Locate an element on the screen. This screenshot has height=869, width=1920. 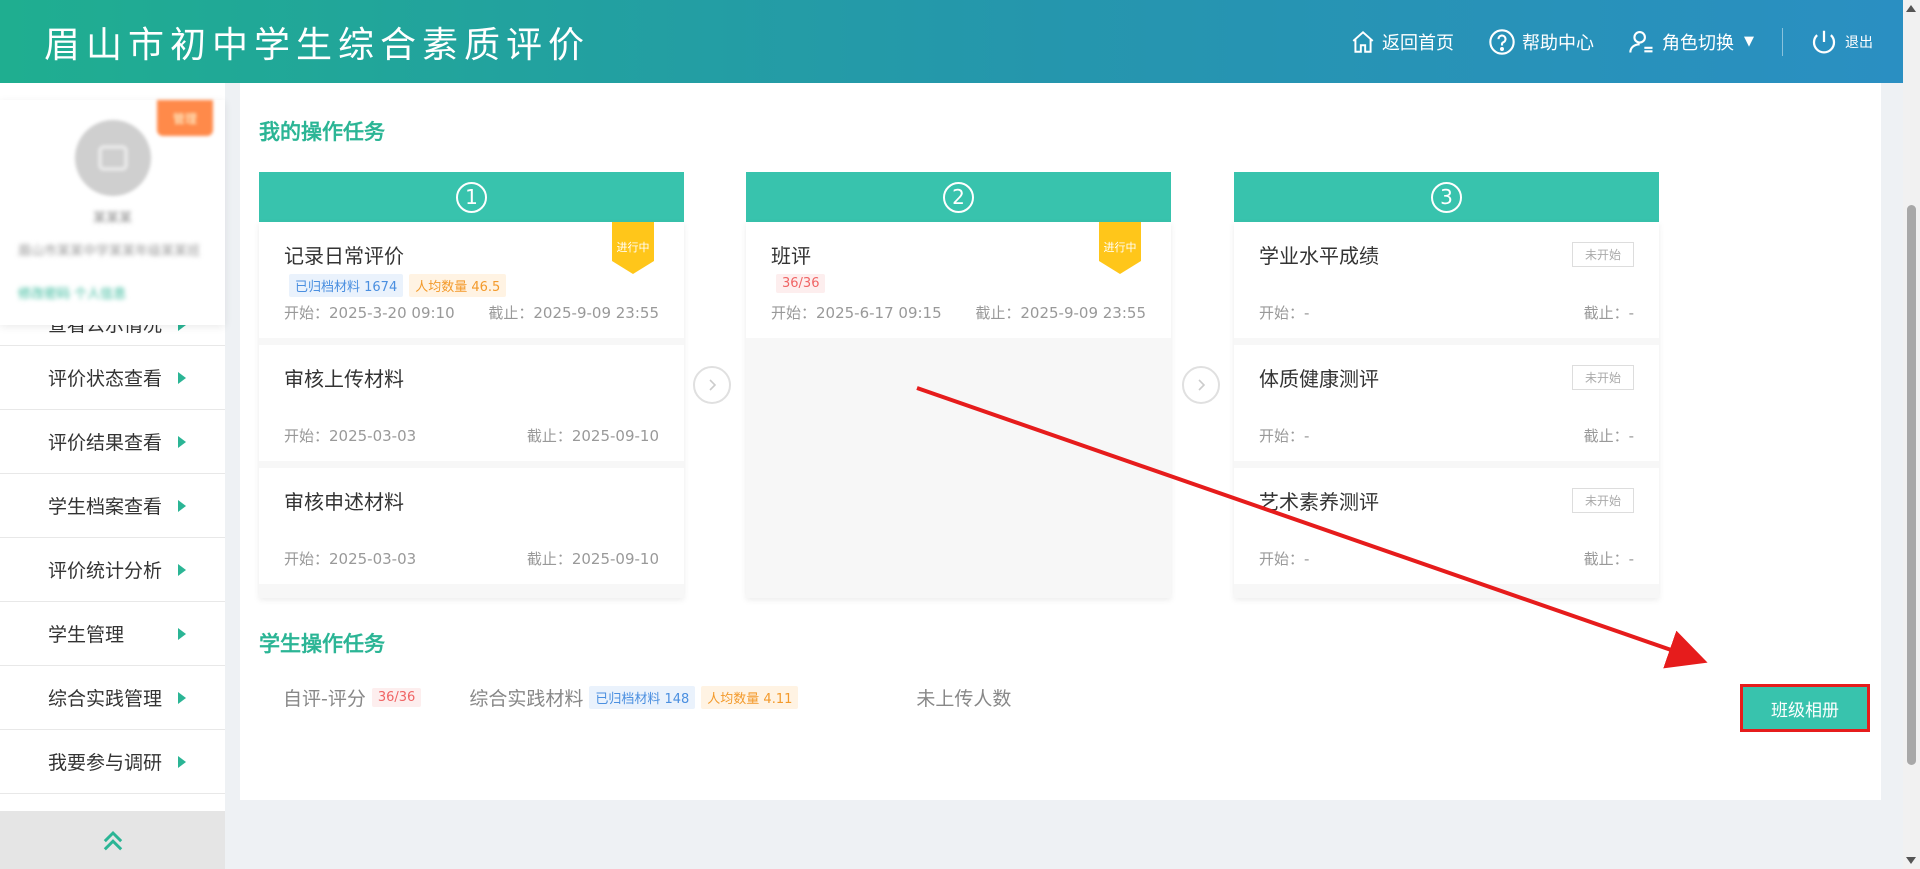
camera-icon is located at coordinates (113, 158).